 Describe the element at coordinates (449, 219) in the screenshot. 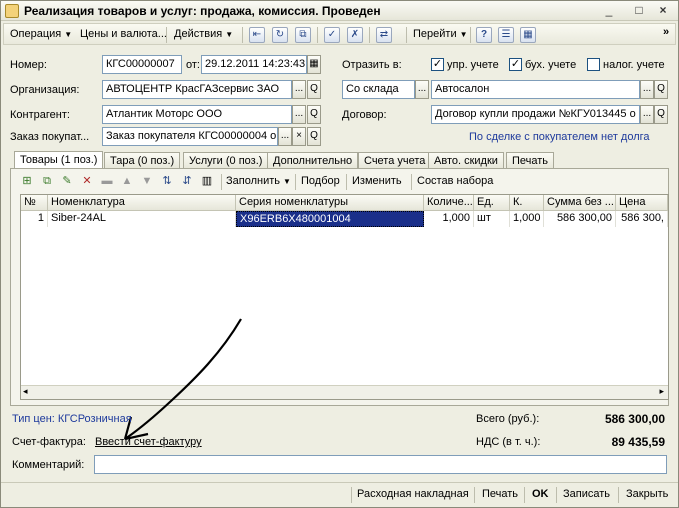

I see `cell-quantity: 1,000` at that location.